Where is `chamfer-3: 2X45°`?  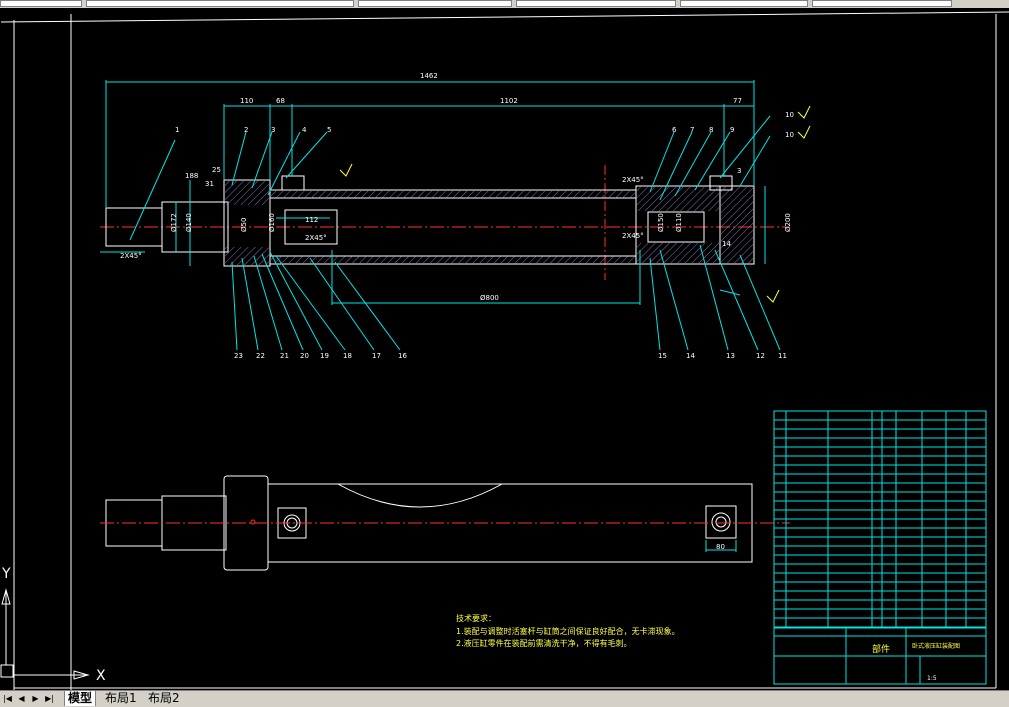
chamfer-3: 2X45° is located at coordinates (633, 180).